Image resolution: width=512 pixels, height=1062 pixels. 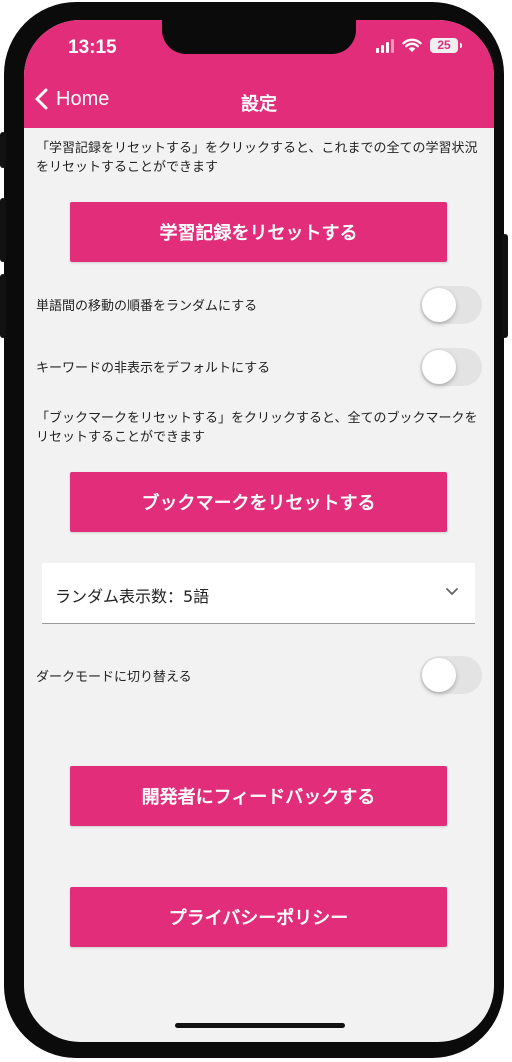 I want to click on reset-history-button: 学習記録をリセットする, so click(x=258, y=232).